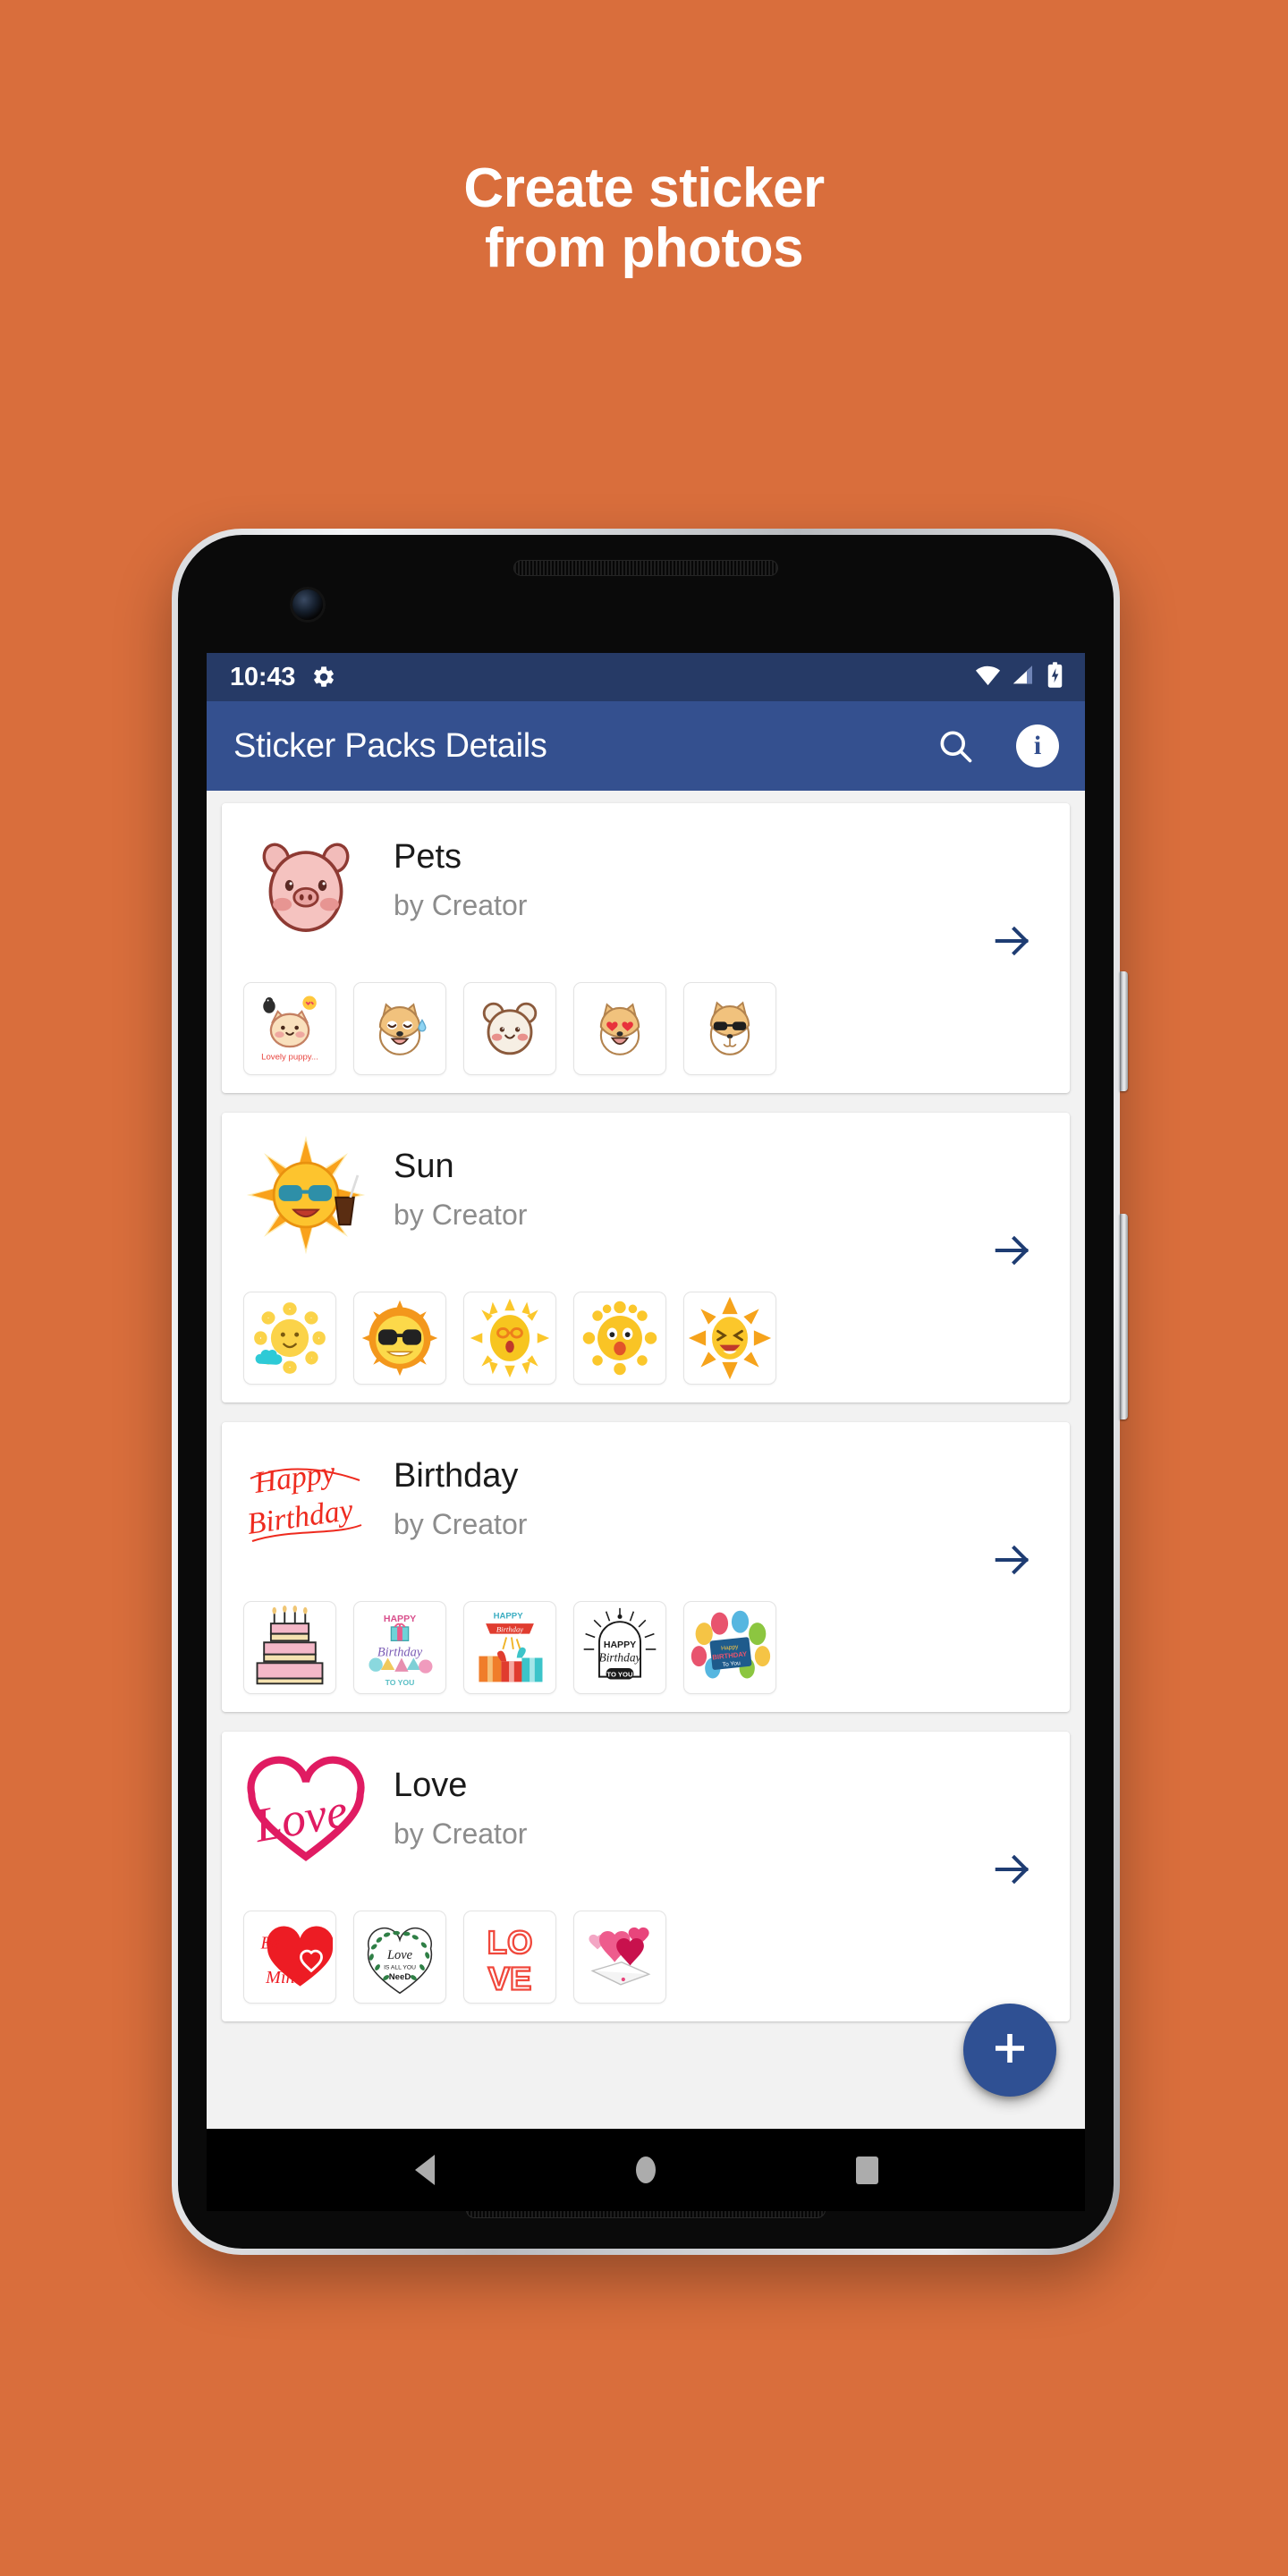  Describe the element at coordinates (399, 1028) in the screenshot. I see `shiba-sweat-sticker` at that location.